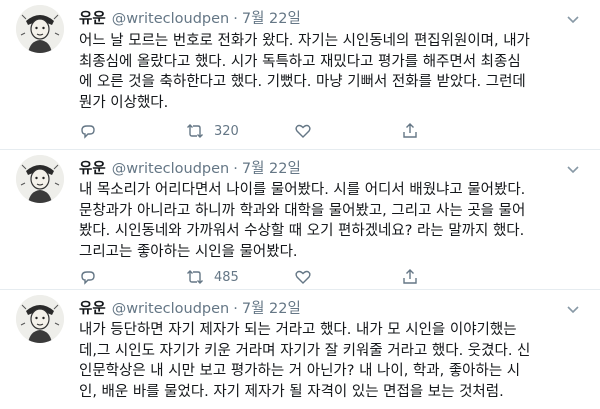 The height and width of the screenshot is (409, 600). What do you see at coordinates (212, 131) in the screenshot?
I see `retweet-button: 320` at bounding box center [212, 131].